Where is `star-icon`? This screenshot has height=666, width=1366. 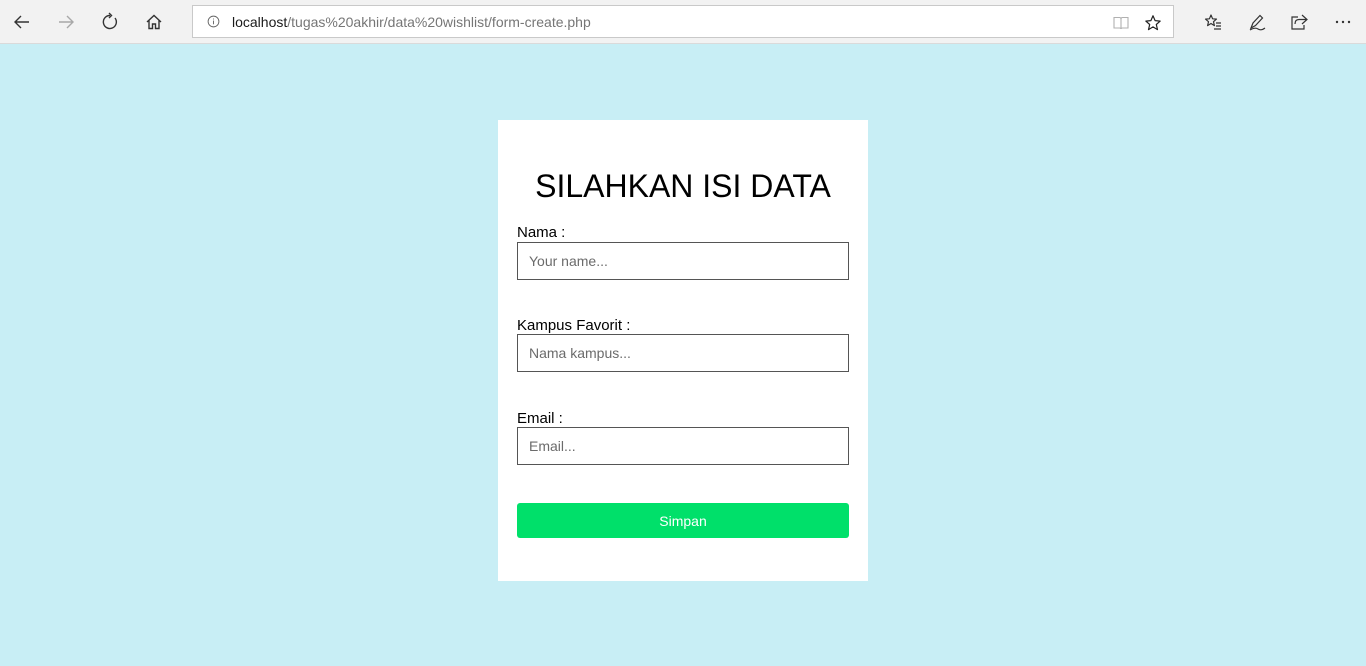
star-icon is located at coordinates (1153, 22).